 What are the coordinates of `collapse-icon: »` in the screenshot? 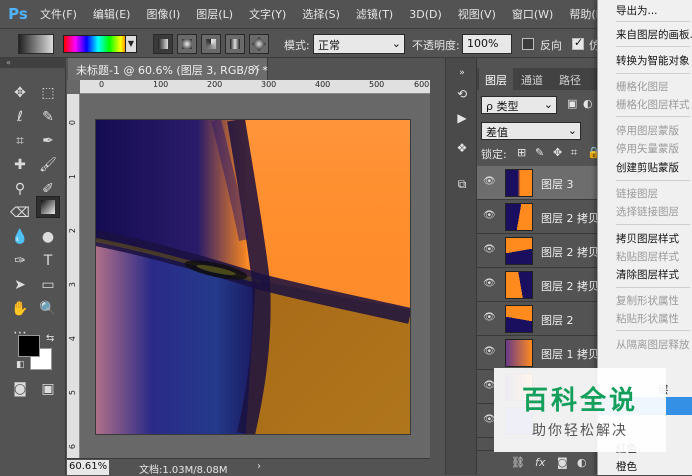 It's located at (462, 73).